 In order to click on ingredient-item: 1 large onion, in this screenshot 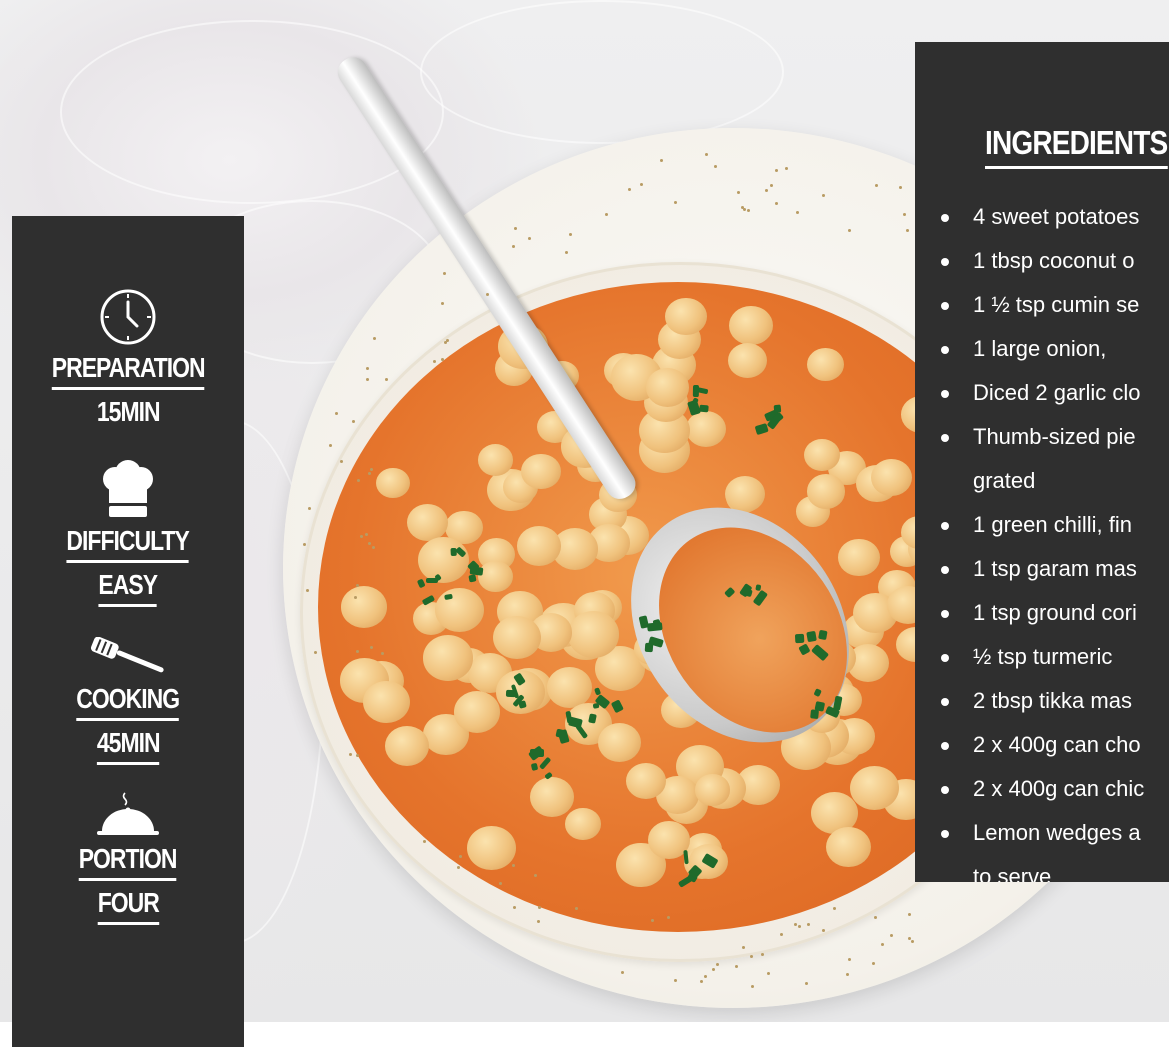, I will do `click(1055, 349)`.